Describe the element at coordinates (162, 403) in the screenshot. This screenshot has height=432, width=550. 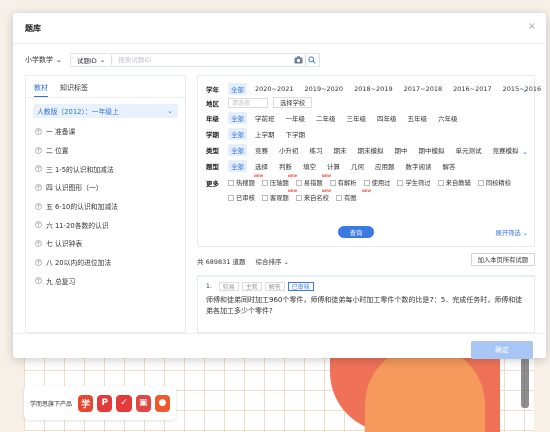
I see `live-logo-icon: ●` at that location.